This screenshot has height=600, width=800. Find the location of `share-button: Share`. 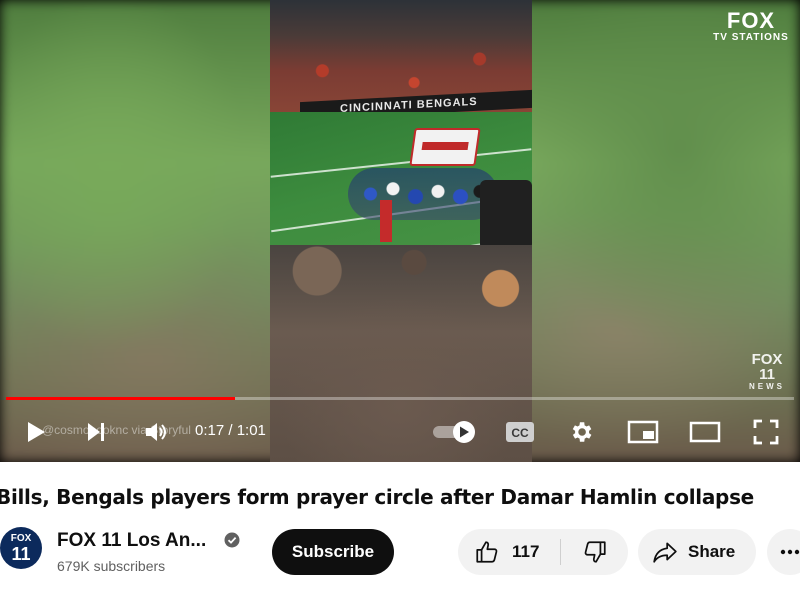

share-button: Share is located at coordinates (697, 552).